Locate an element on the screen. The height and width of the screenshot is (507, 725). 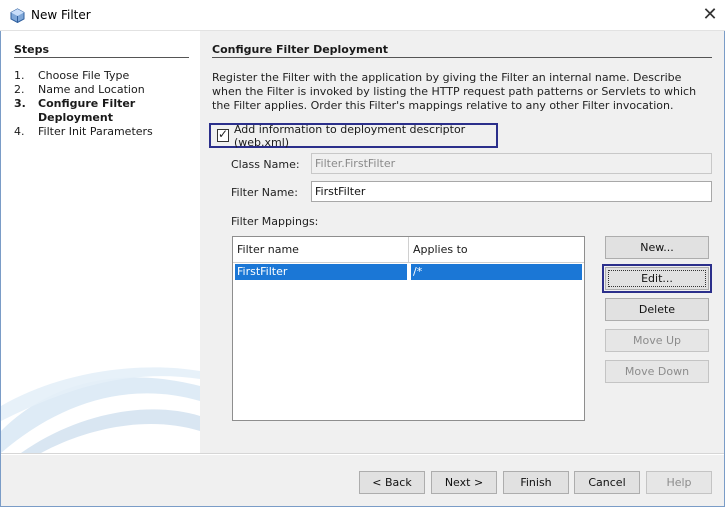
move-up-button: Move Up is located at coordinates (657, 340).